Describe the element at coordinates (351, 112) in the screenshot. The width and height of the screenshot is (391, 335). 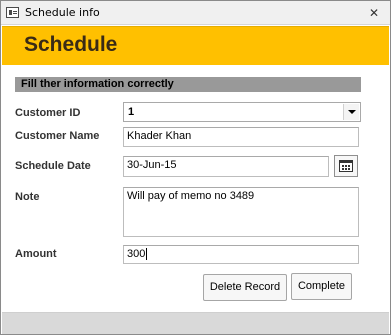
I see `chevron-down-icon` at that location.